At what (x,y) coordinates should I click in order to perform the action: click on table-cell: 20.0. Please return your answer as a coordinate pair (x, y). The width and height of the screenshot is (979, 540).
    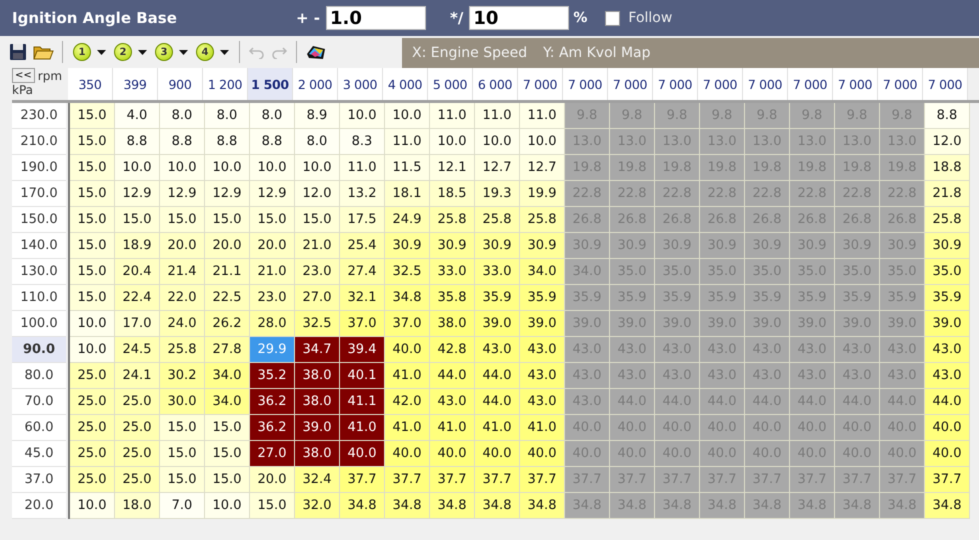
    Looking at the image, I should click on (272, 480).